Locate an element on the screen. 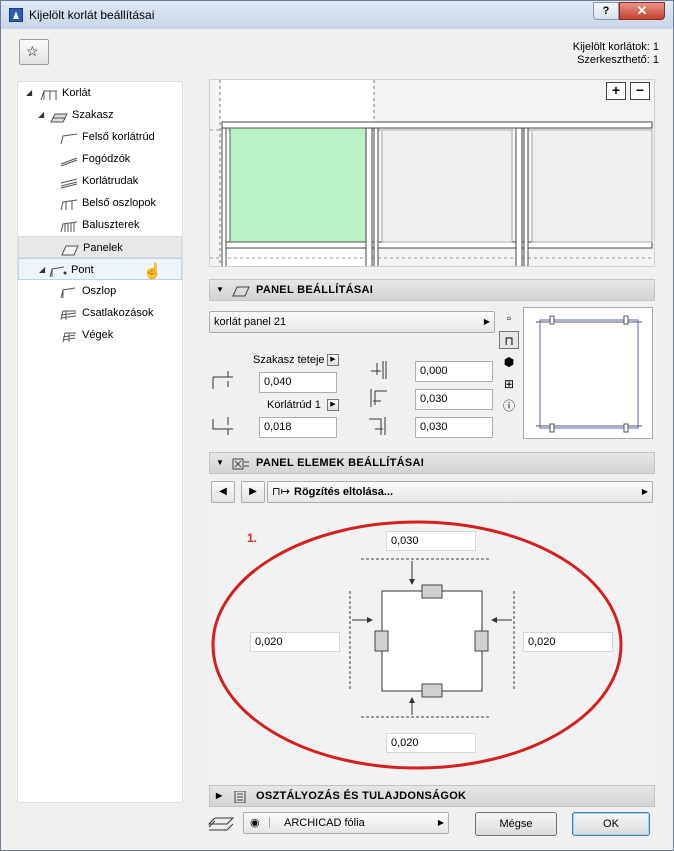 The width and height of the screenshot is (674, 851). tree-label: Belső oszlopok is located at coordinates (119, 203).